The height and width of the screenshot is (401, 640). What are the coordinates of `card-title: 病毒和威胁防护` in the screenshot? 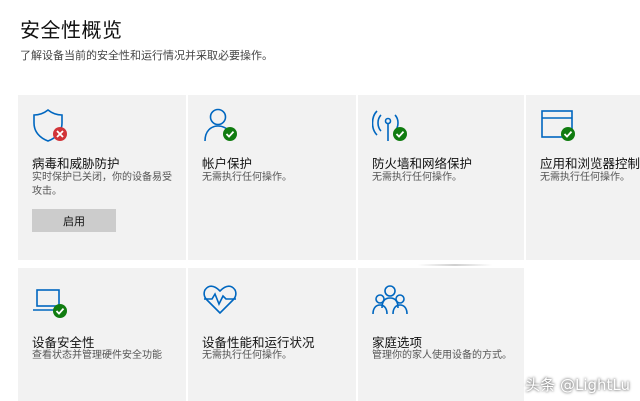 It's located at (76, 163).